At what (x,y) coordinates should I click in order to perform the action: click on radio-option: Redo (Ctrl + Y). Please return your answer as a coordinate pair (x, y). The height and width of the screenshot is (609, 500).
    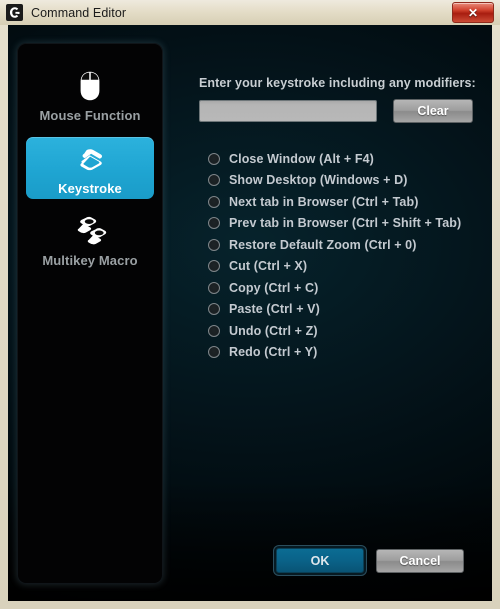
    Looking at the image, I should click on (343, 353).